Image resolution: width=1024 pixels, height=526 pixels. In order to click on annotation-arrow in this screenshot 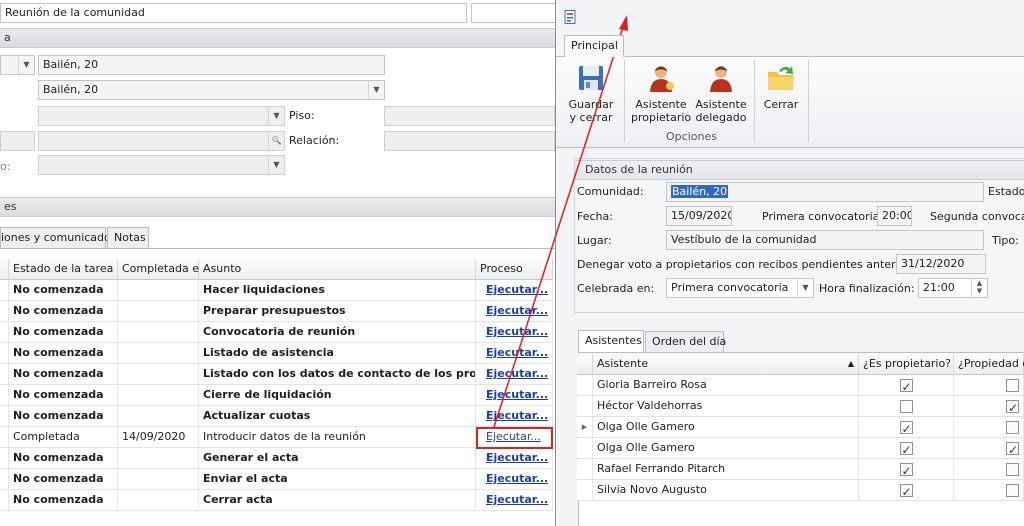, I will do `click(560, 221)`.